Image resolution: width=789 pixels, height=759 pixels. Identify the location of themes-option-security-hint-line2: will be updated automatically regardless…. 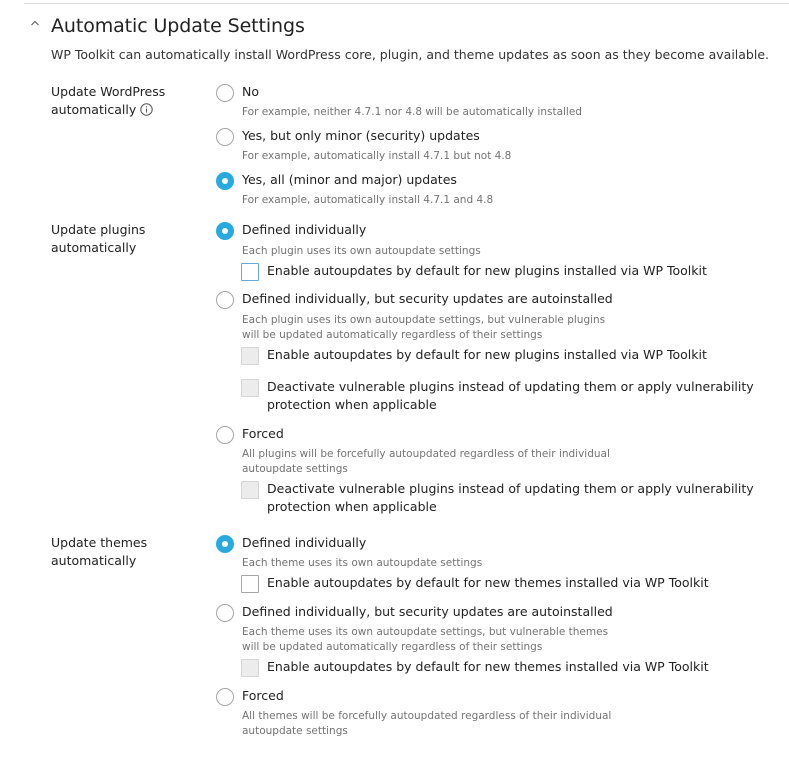
(392, 647).